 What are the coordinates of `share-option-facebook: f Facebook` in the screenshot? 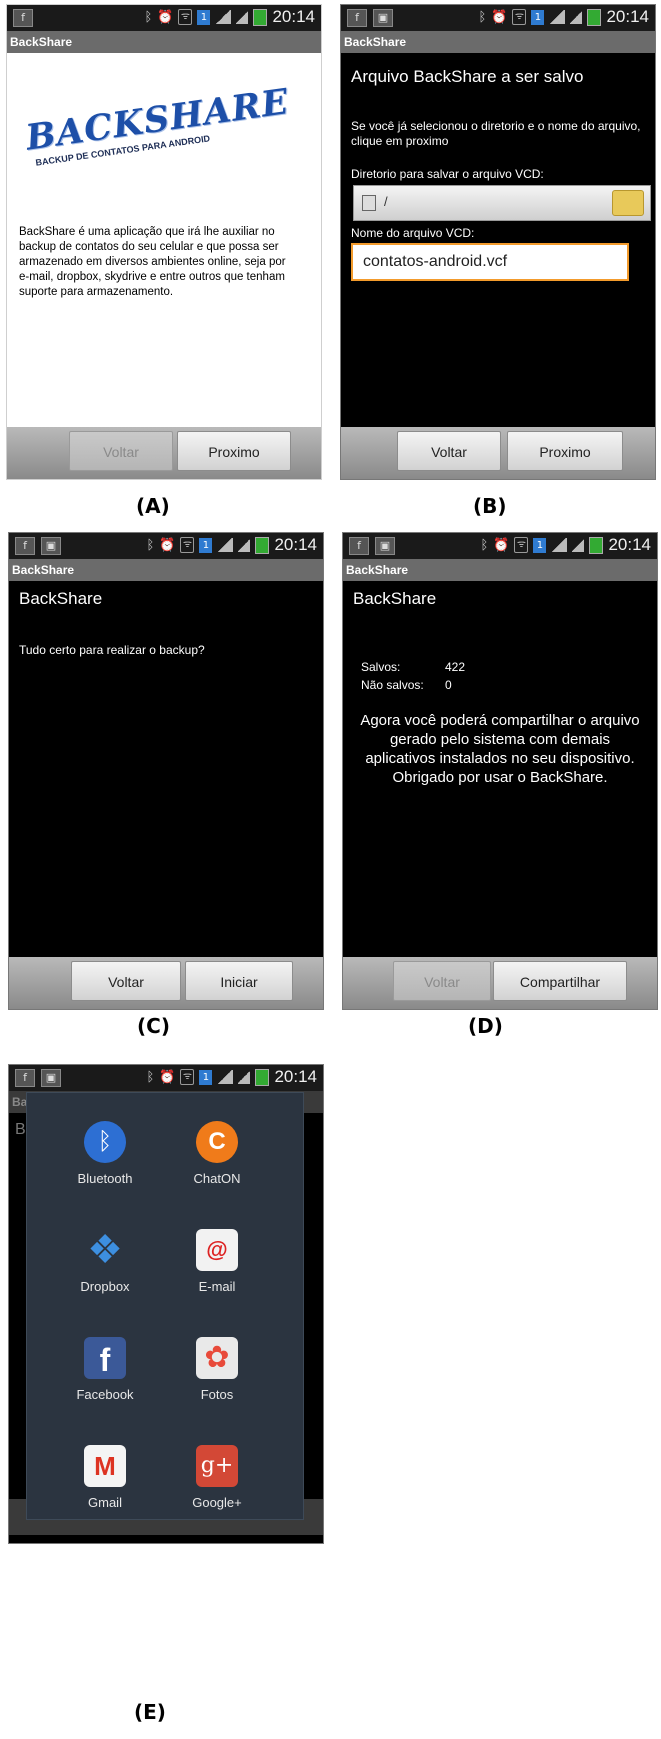 It's located at (105, 1369).